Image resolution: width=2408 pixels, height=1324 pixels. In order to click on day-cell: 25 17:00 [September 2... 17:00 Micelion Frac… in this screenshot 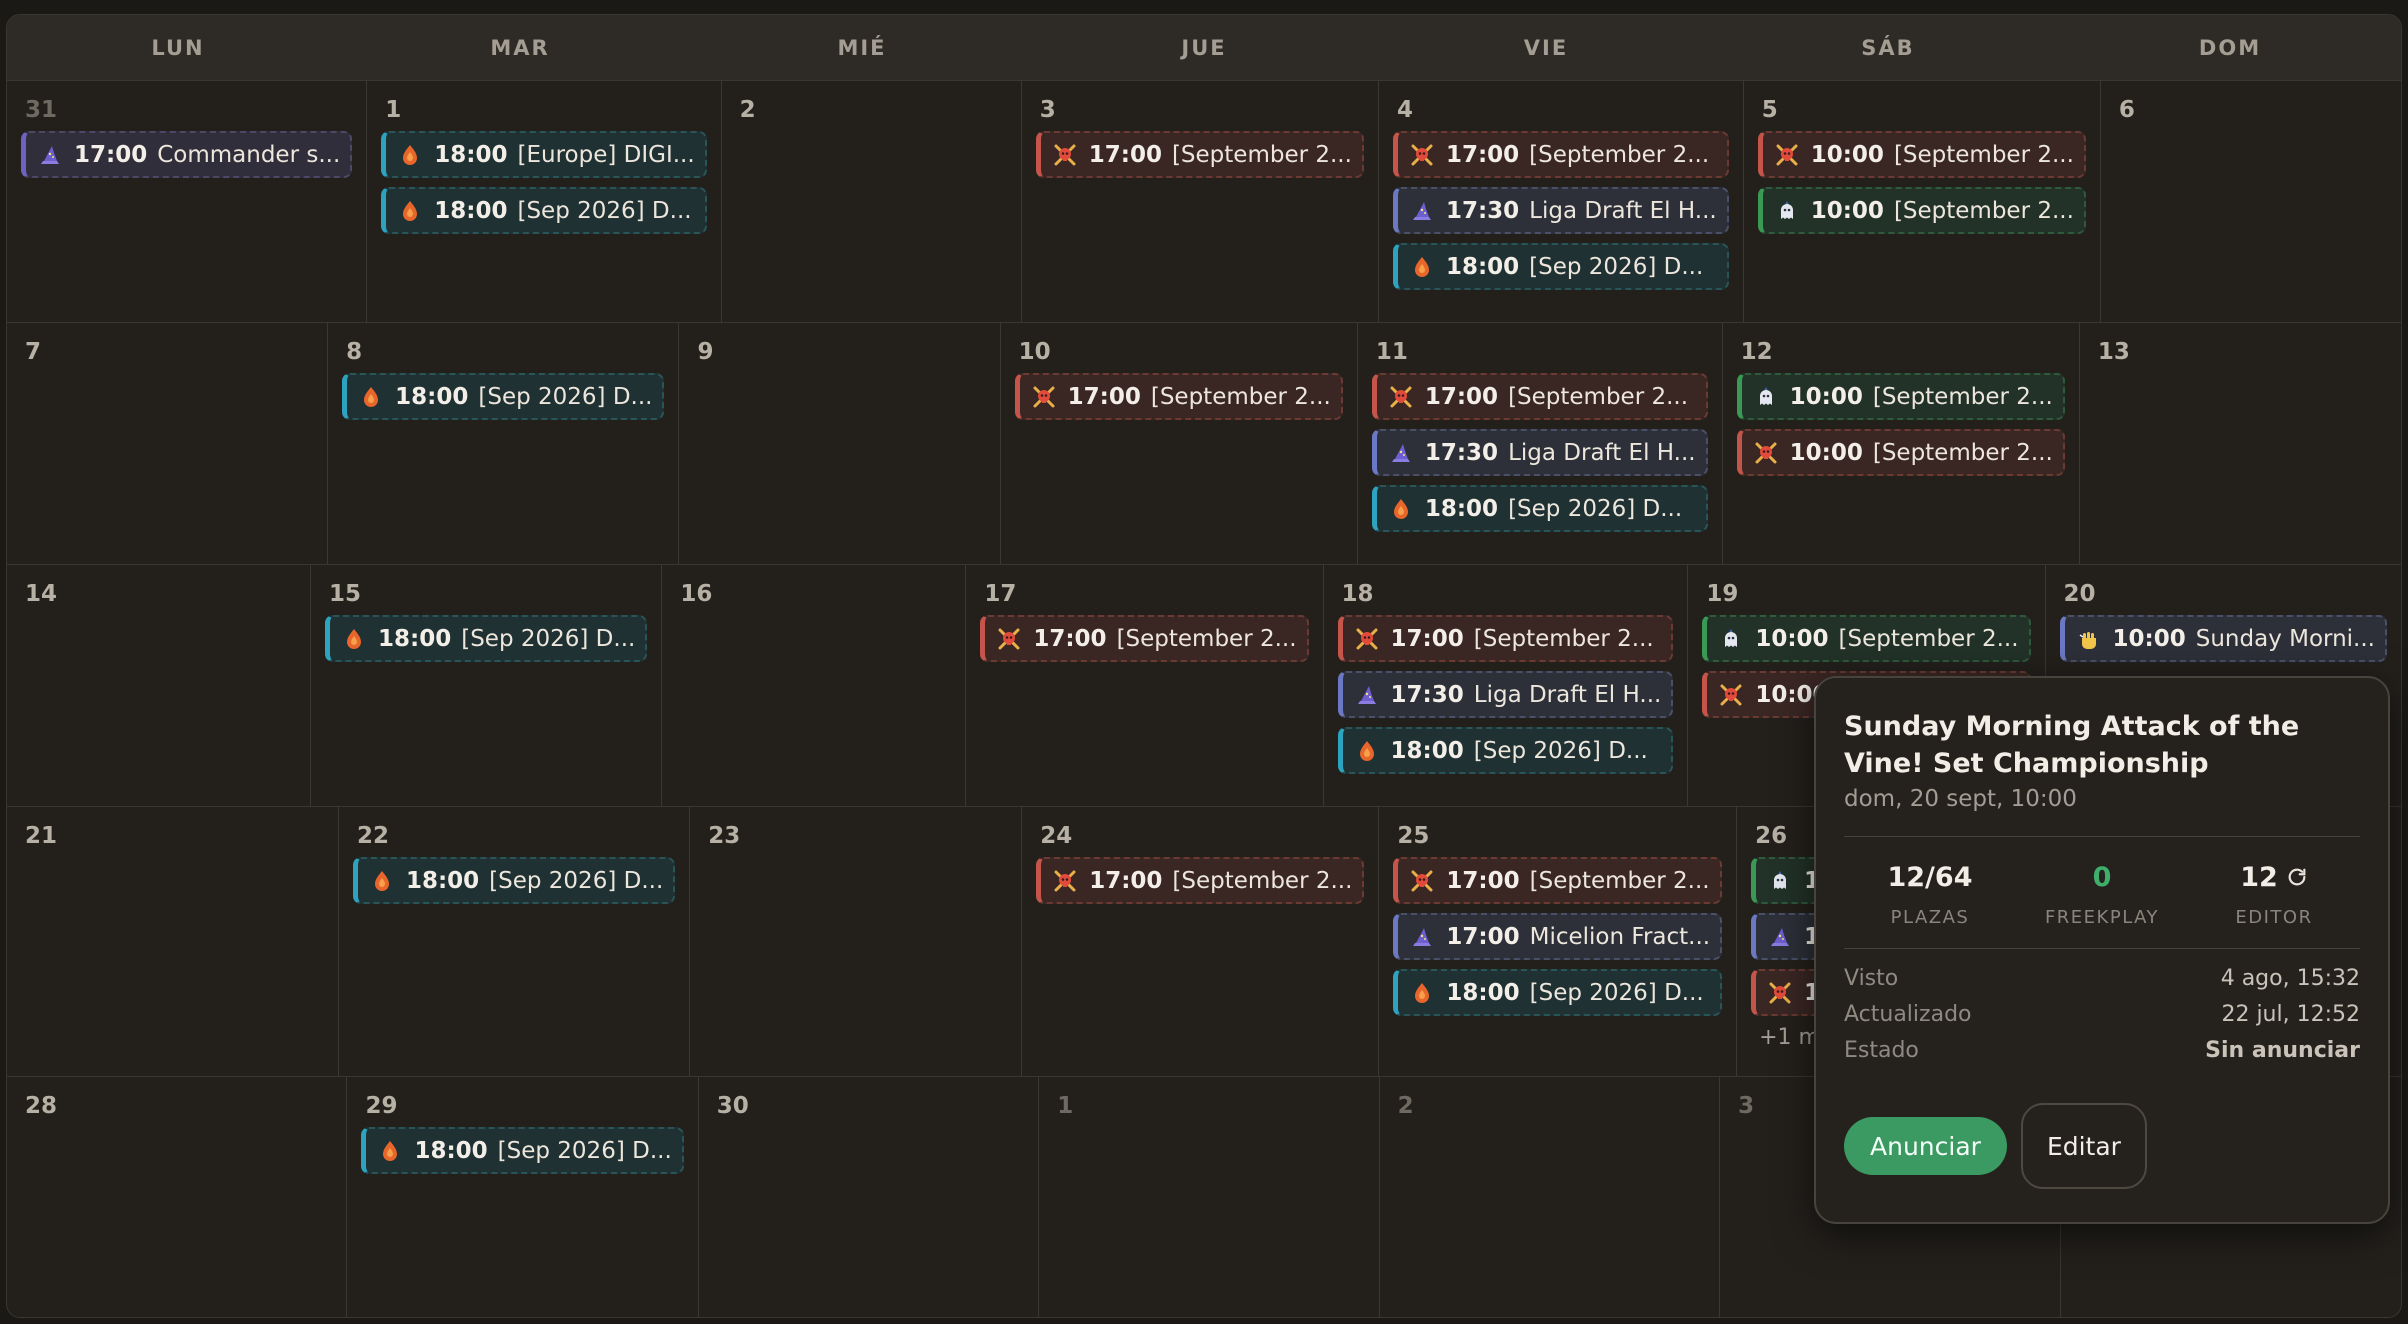, I will do `click(1558, 941)`.